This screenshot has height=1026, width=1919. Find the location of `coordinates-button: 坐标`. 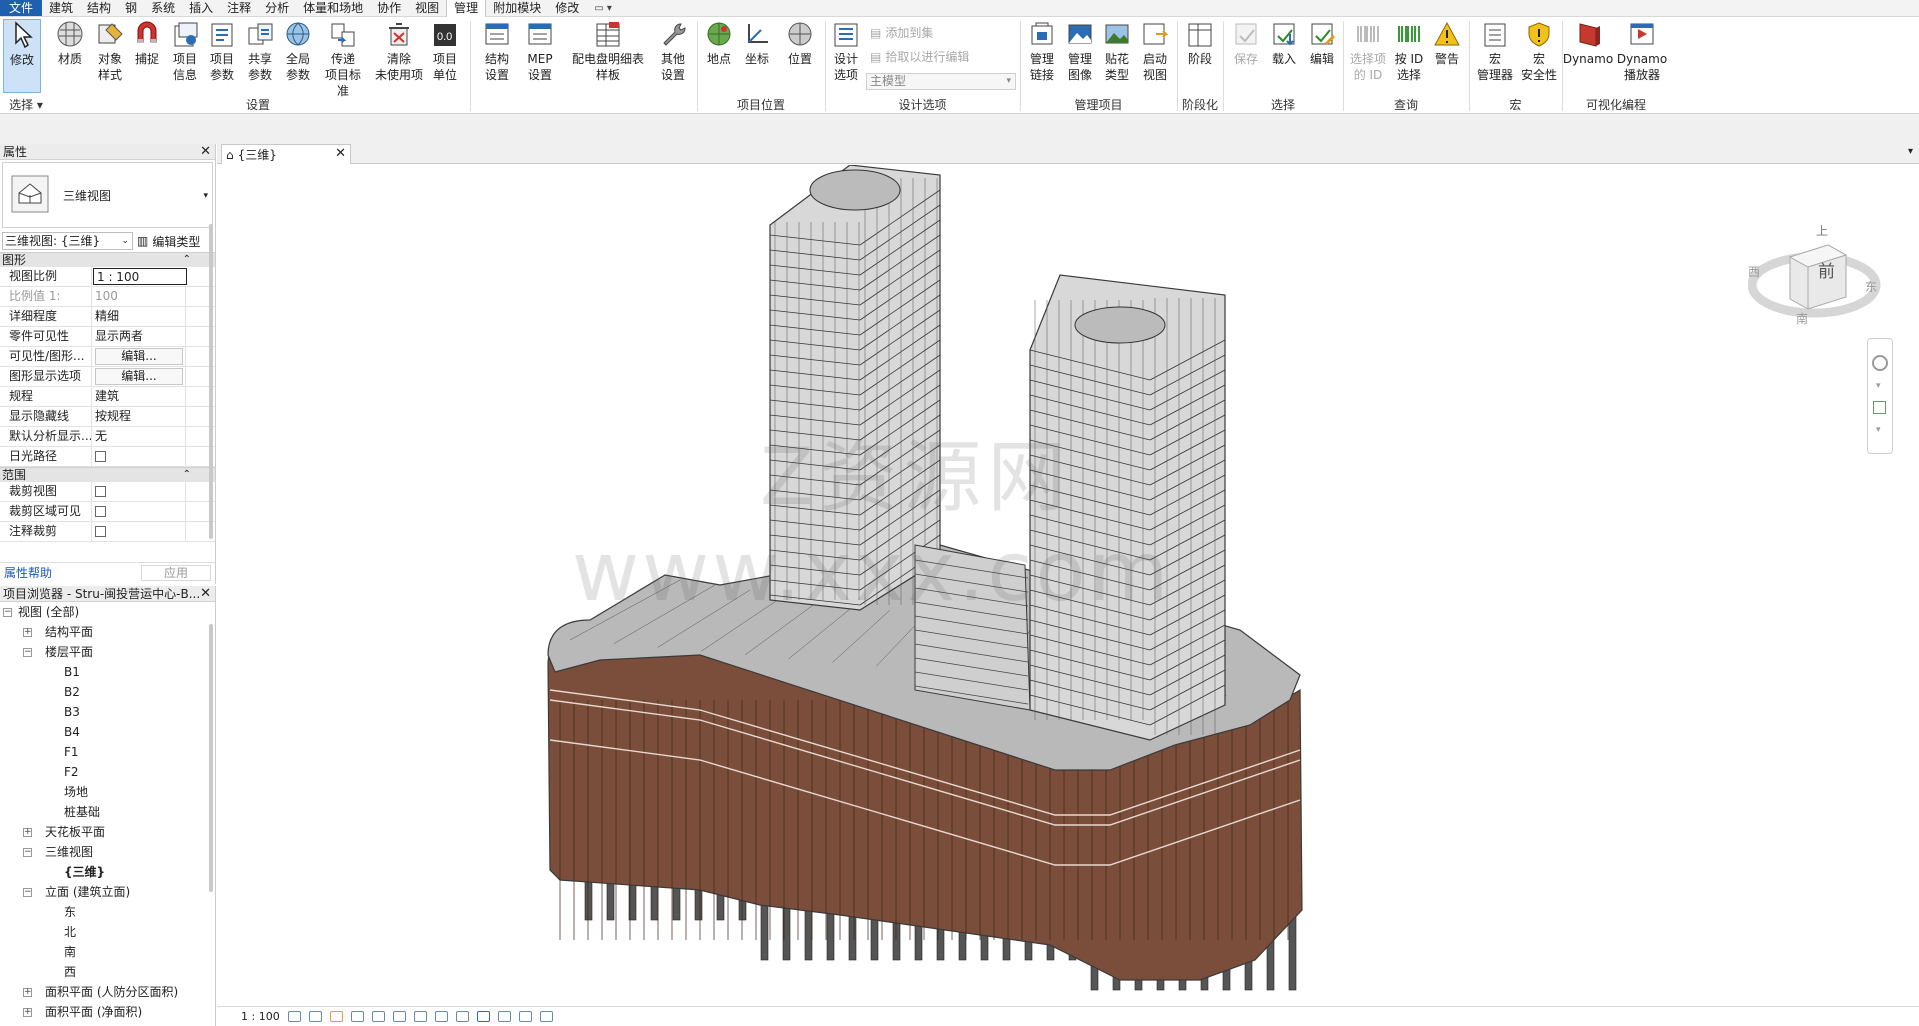

coordinates-button: 坐标 is located at coordinates (757, 43).